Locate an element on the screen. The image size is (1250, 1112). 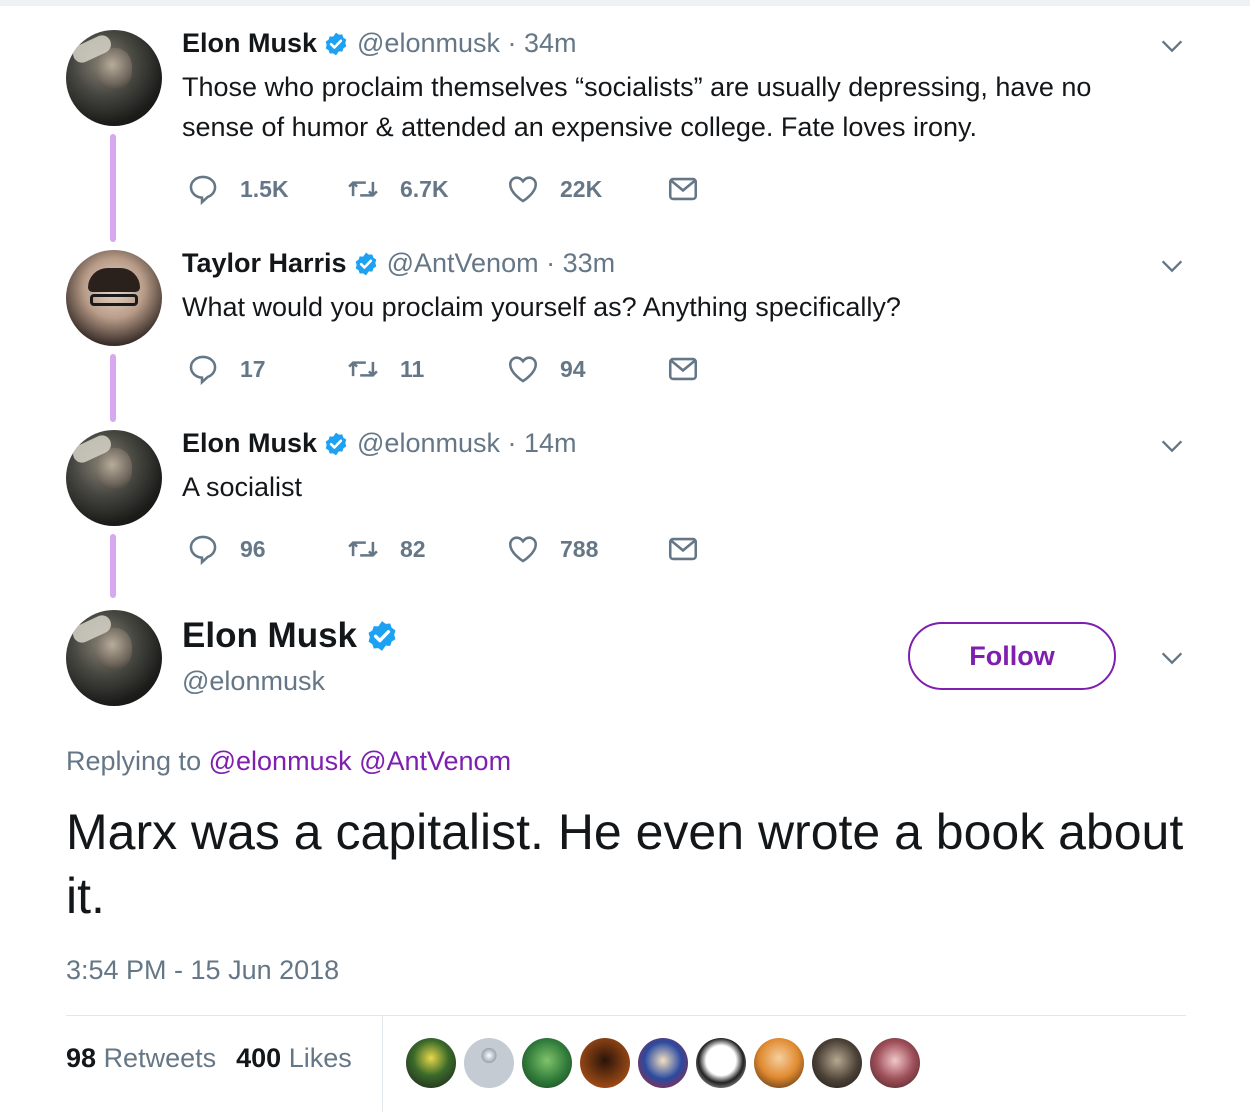
likes-stat: 400 Likes is located at coordinates (294, 1058).